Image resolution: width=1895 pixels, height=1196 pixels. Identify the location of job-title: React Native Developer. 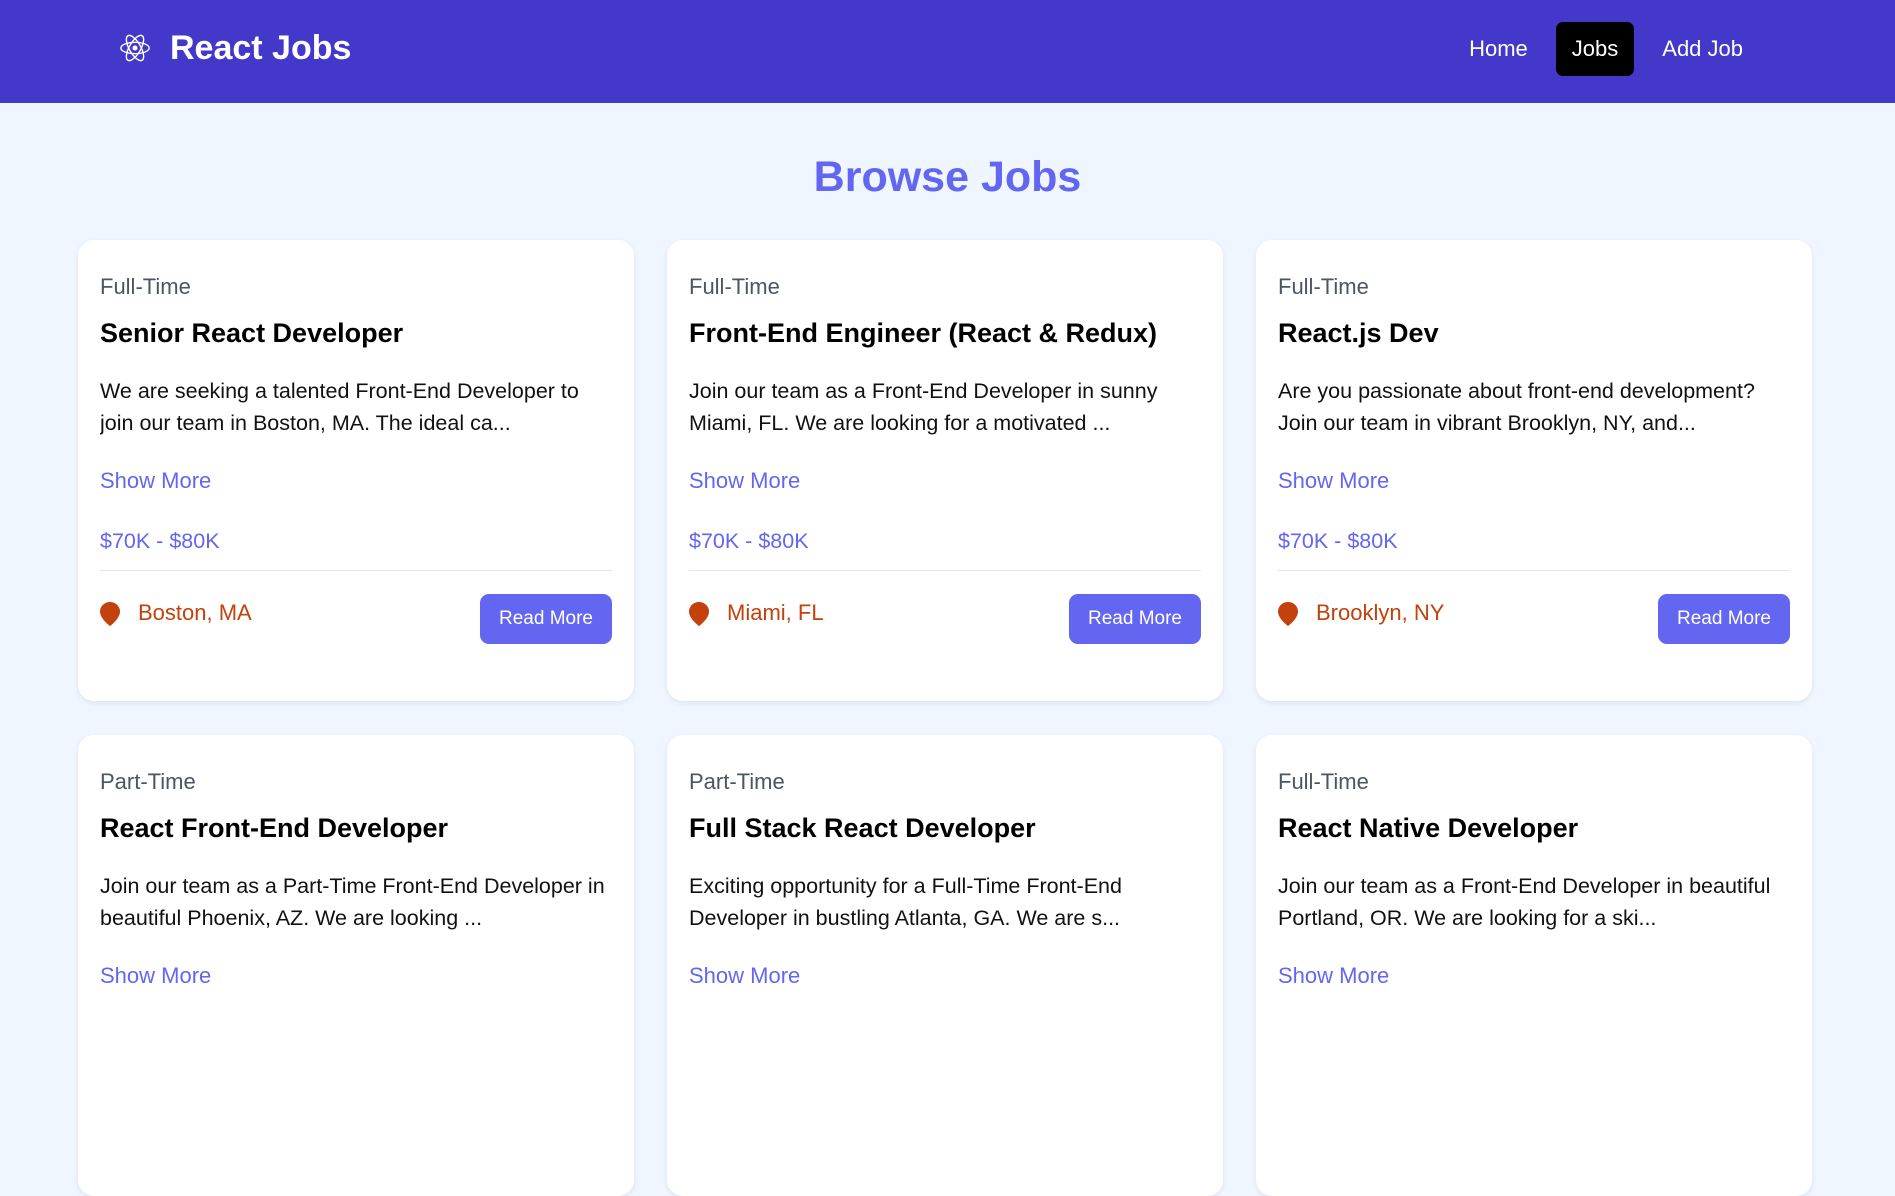
(1428, 828).